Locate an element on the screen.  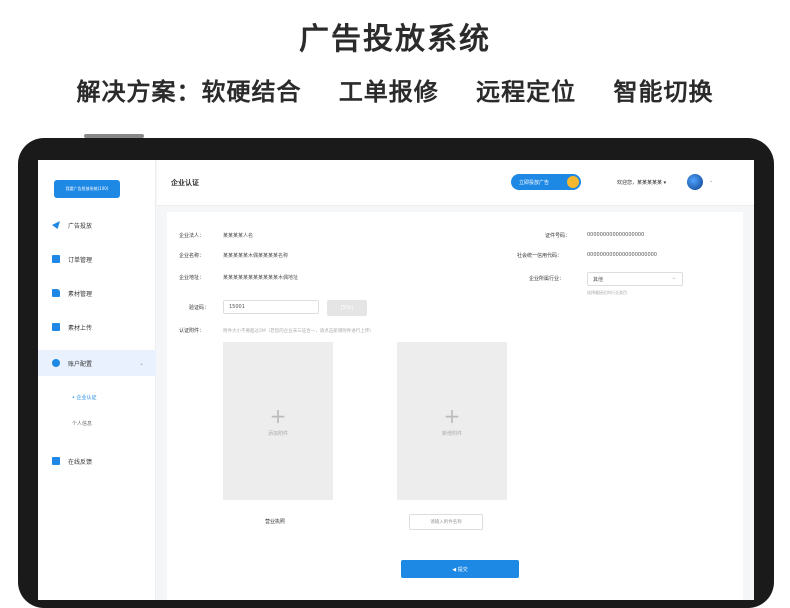
cert-label: 证件号码： is located at coordinates (558, 236).